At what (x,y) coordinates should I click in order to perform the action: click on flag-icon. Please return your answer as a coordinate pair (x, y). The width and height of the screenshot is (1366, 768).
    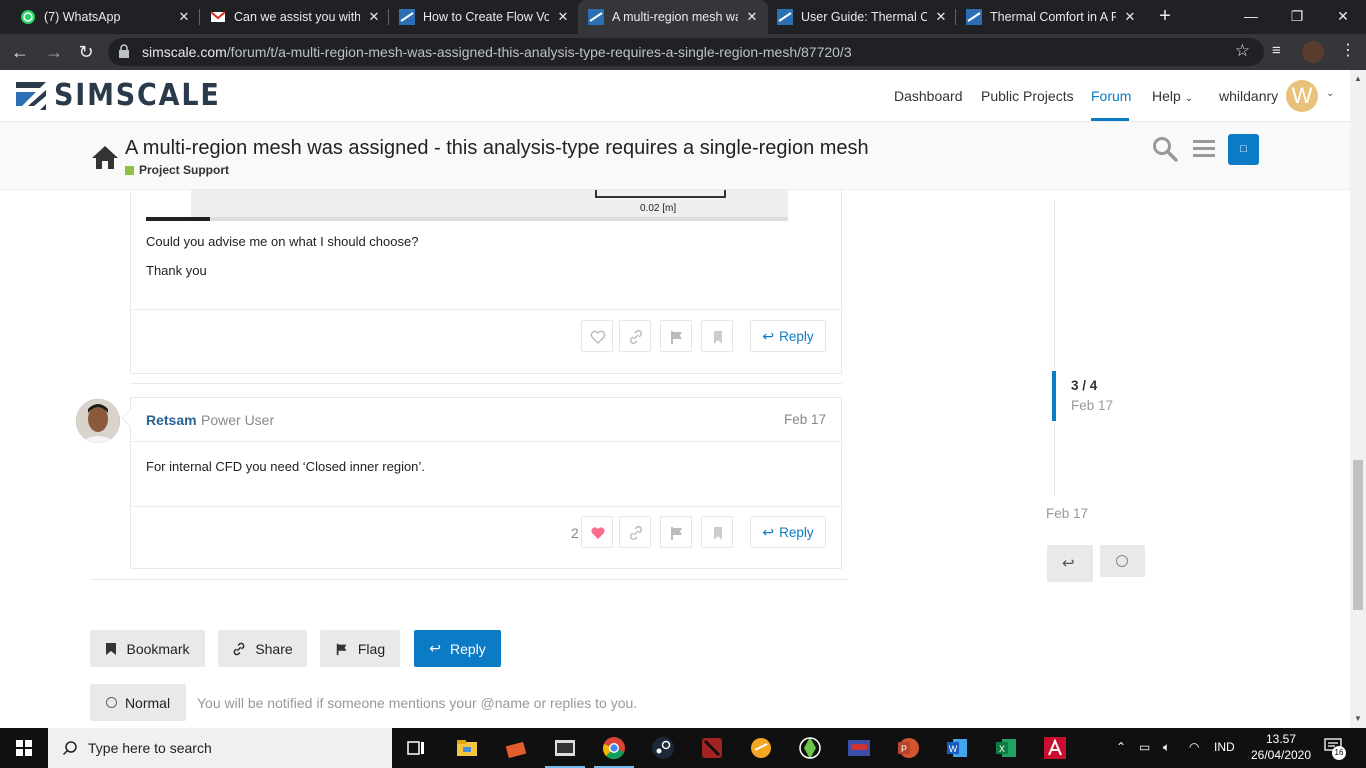
    Looking at the image, I should click on (676, 337).